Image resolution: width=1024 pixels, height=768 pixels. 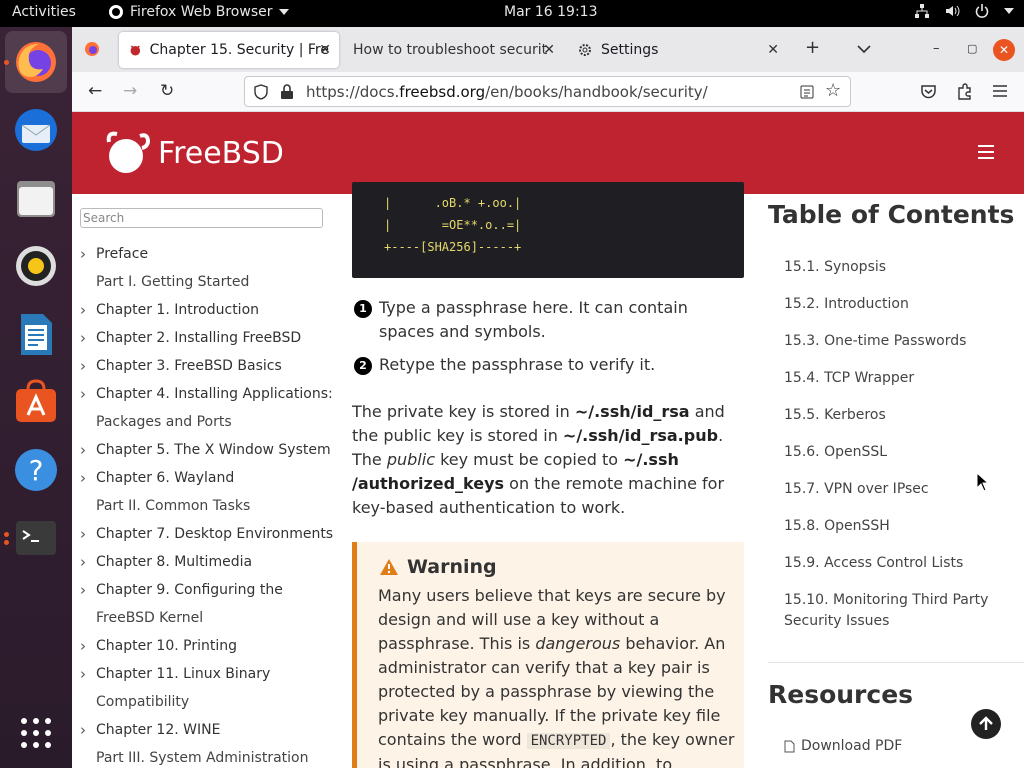 I want to click on dock-rhythmbox, so click(x=36, y=266).